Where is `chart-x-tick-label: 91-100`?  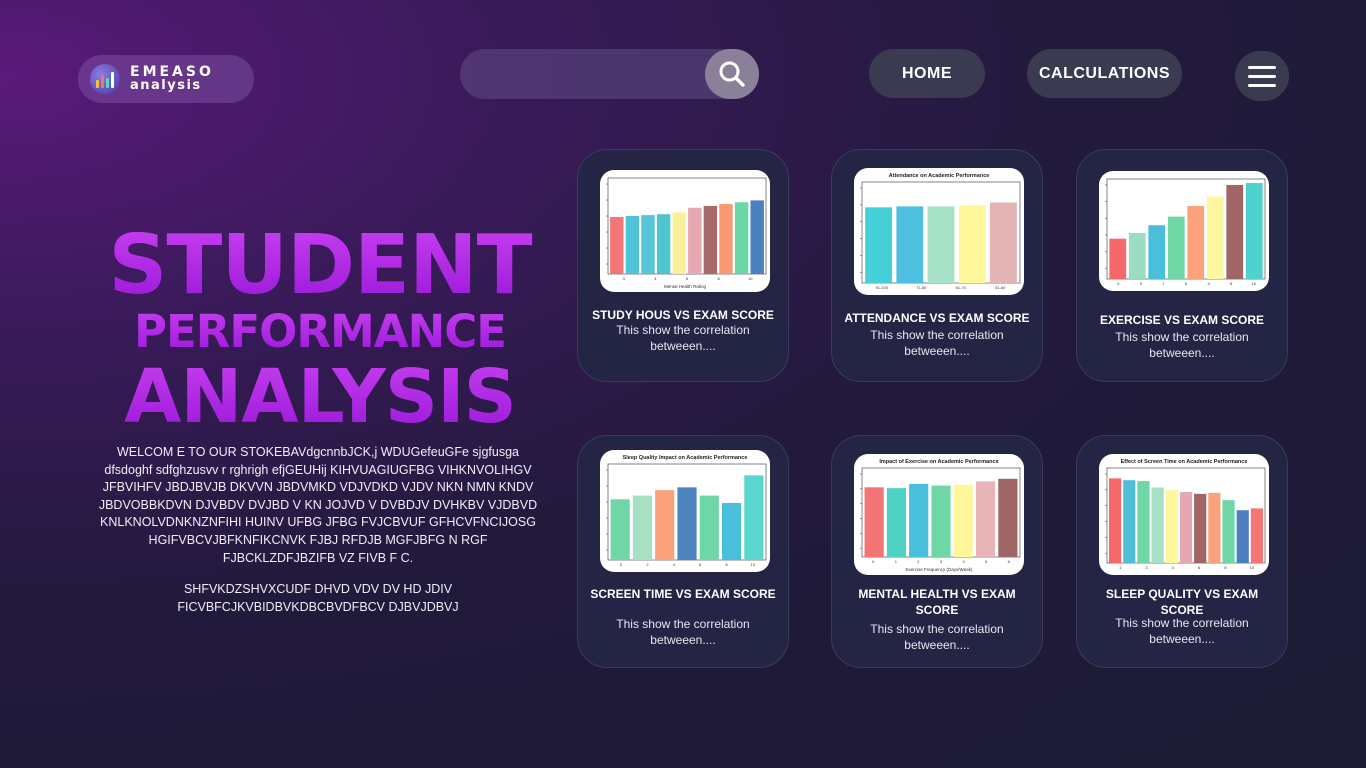
chart-x-tick-label: 91-100 is located at coordinates (882, 287).